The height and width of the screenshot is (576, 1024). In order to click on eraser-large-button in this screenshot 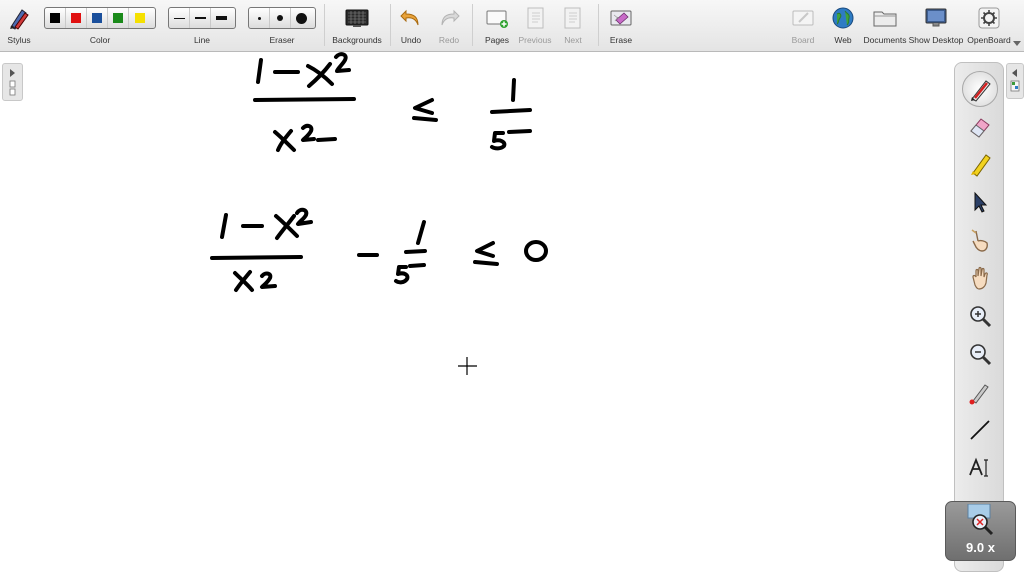, I will do `click(301, 18)`.